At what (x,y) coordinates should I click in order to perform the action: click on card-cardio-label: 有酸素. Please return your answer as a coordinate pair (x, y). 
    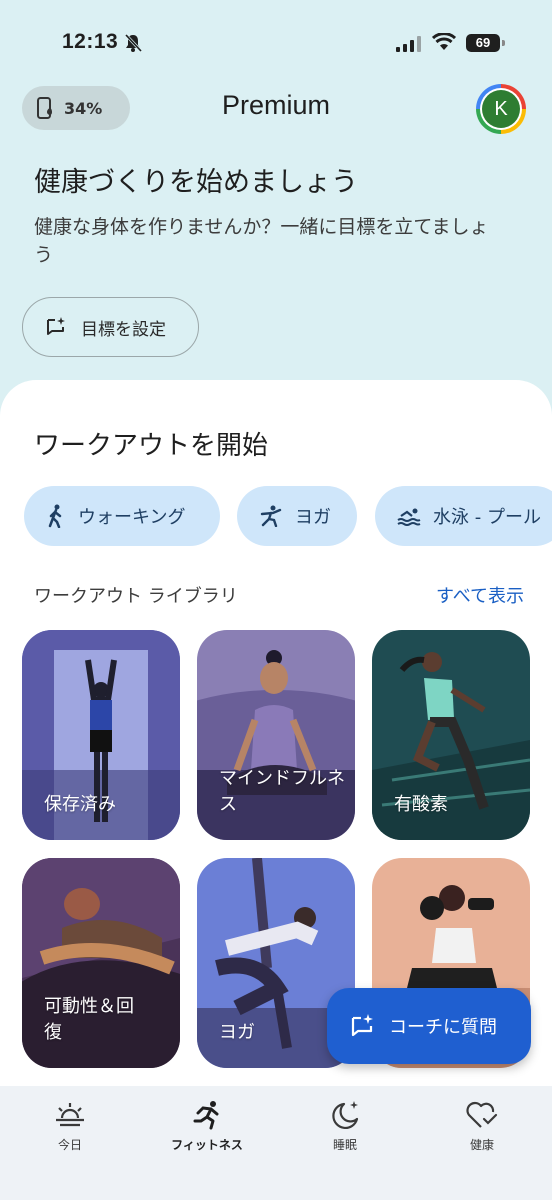
    Looking at the image, I should click on (421, 804).